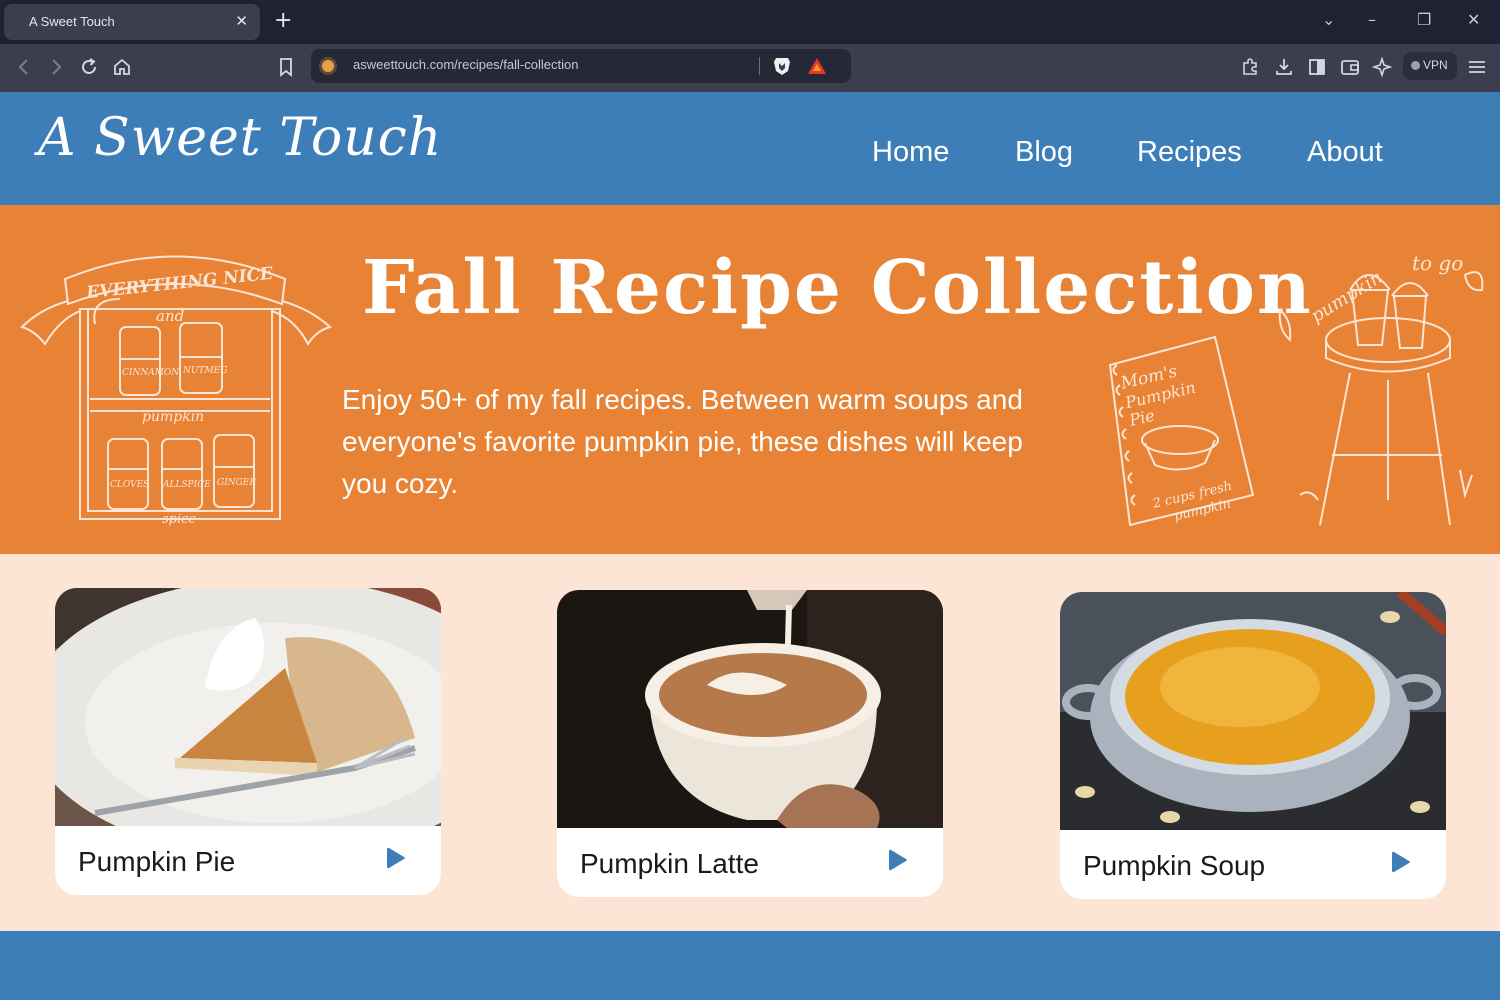 The height and width of the screenshot is (1000, 1500). Describe the element at coordinates (240, 138) in the screenshot. I see `site-logo: A Sweet Touch` at that location.